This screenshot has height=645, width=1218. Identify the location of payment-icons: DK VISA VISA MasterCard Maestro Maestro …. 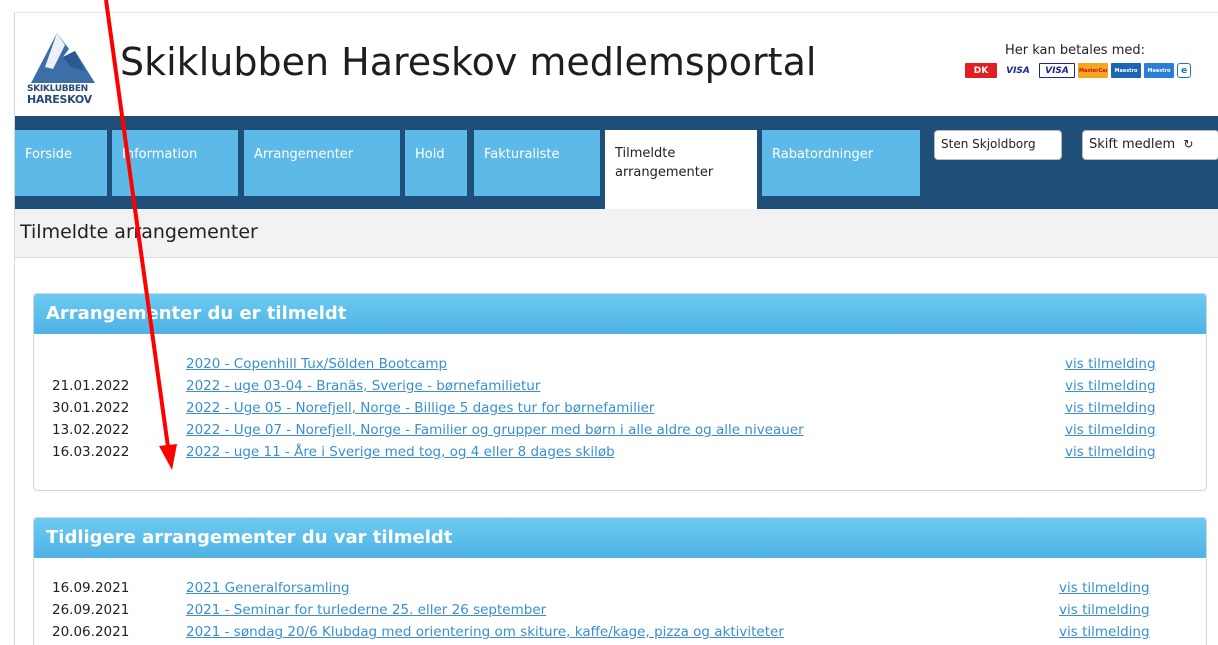
(1078, 70).